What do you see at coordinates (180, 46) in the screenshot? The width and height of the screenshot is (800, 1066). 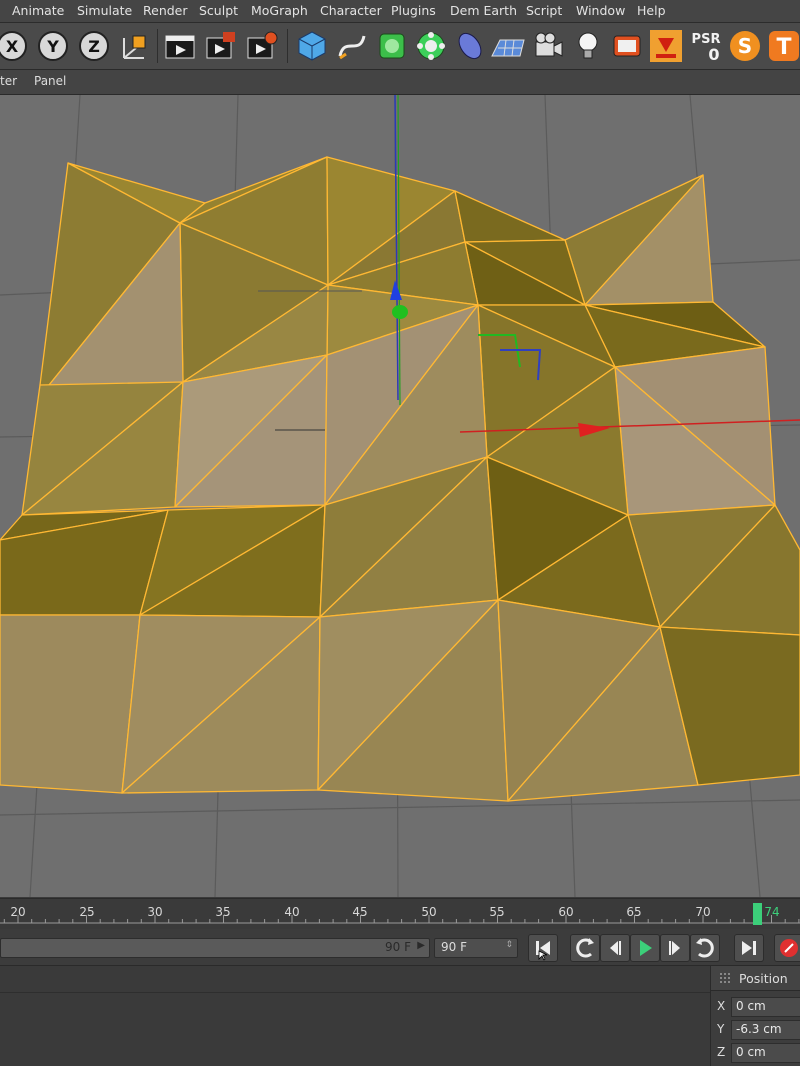 I see `render-view-button` at bounding box center [180, 46].